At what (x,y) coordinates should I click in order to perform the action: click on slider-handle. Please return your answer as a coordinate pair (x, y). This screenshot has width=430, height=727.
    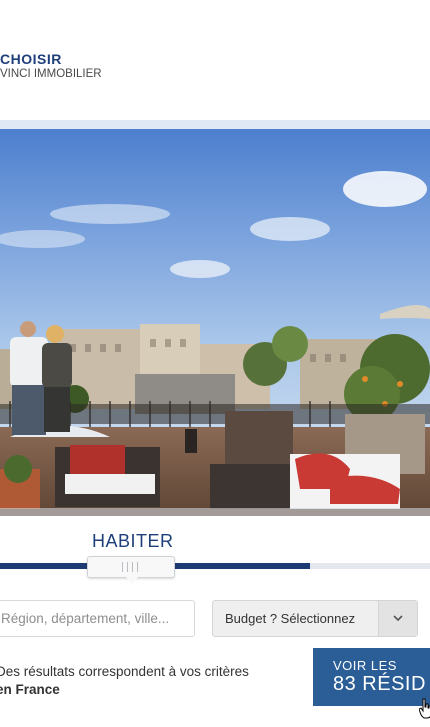
    Looking at the image, I should click on (131, 570).